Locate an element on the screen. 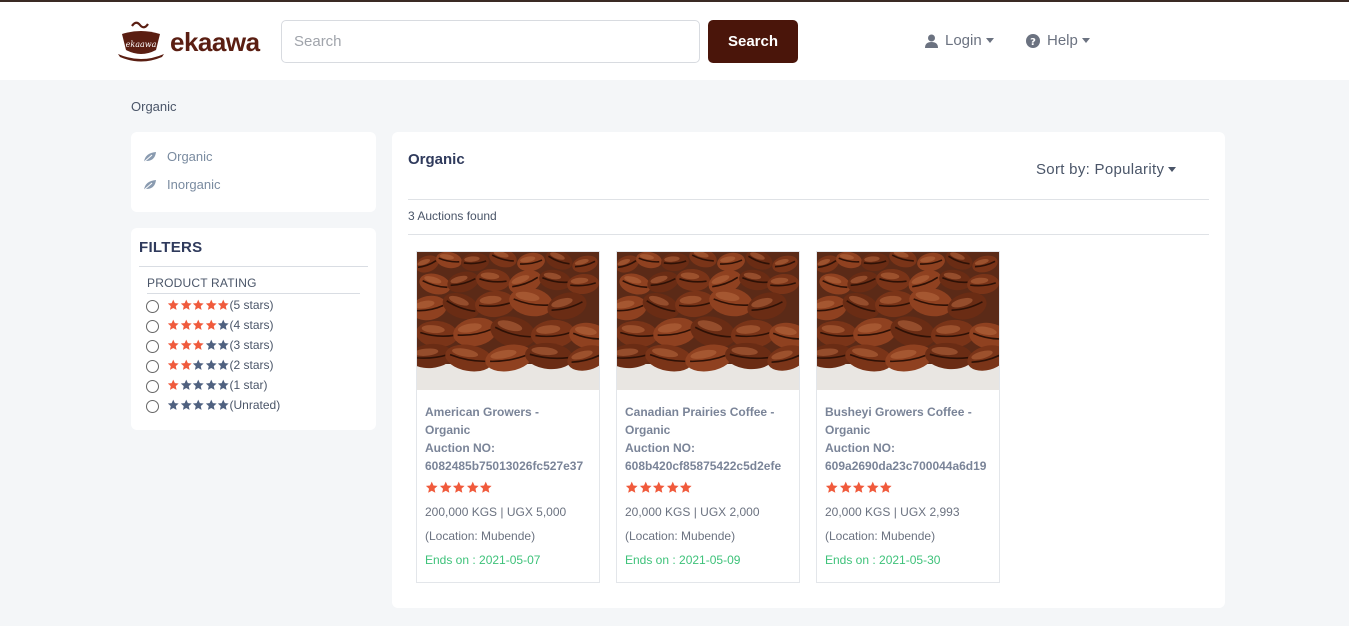  user-icon is located at coordinates (931, 41).